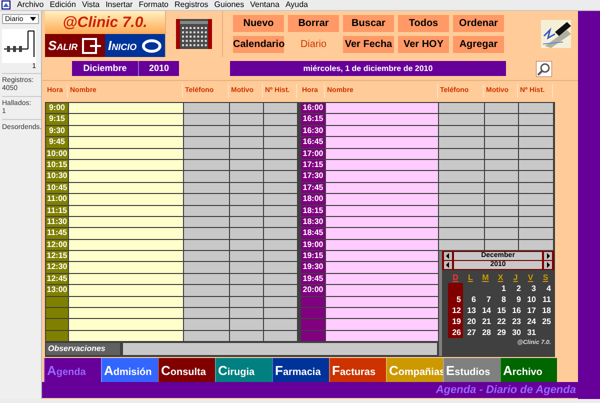 Image resolution: width=600 pixels, height=403 pixels. I want to click on calendar-day: 3, so click(530, 288).